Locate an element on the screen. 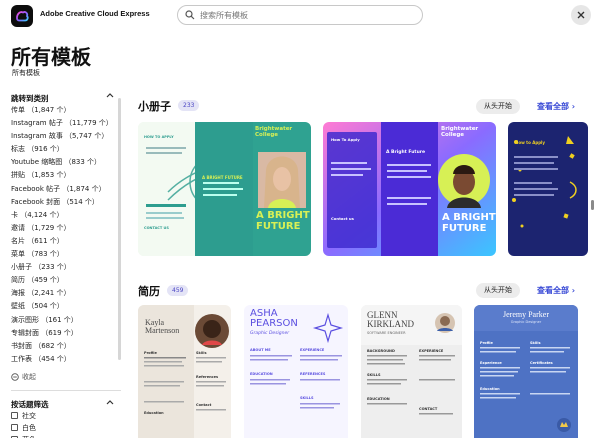  category-item: 邀请 （1,729 个） is located at coordinates (65, 228).